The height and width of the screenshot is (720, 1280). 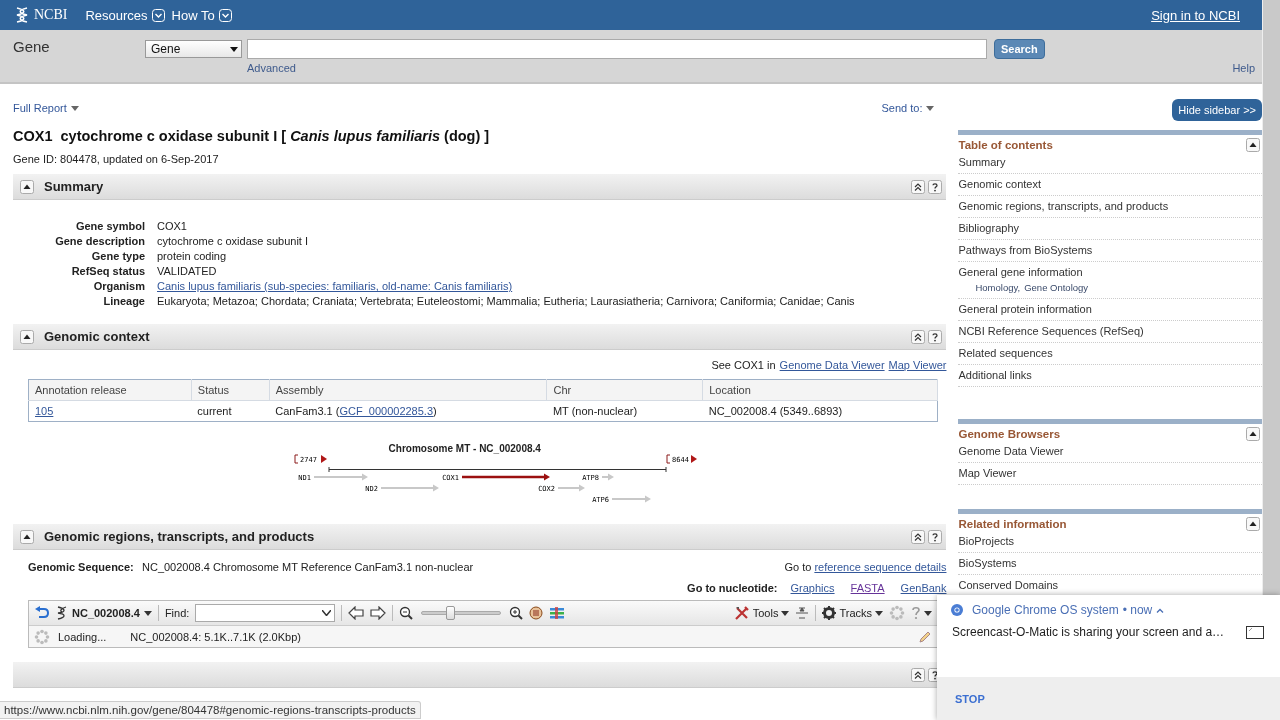 I want to click on slider-thumb, so click(x=451, y=613).